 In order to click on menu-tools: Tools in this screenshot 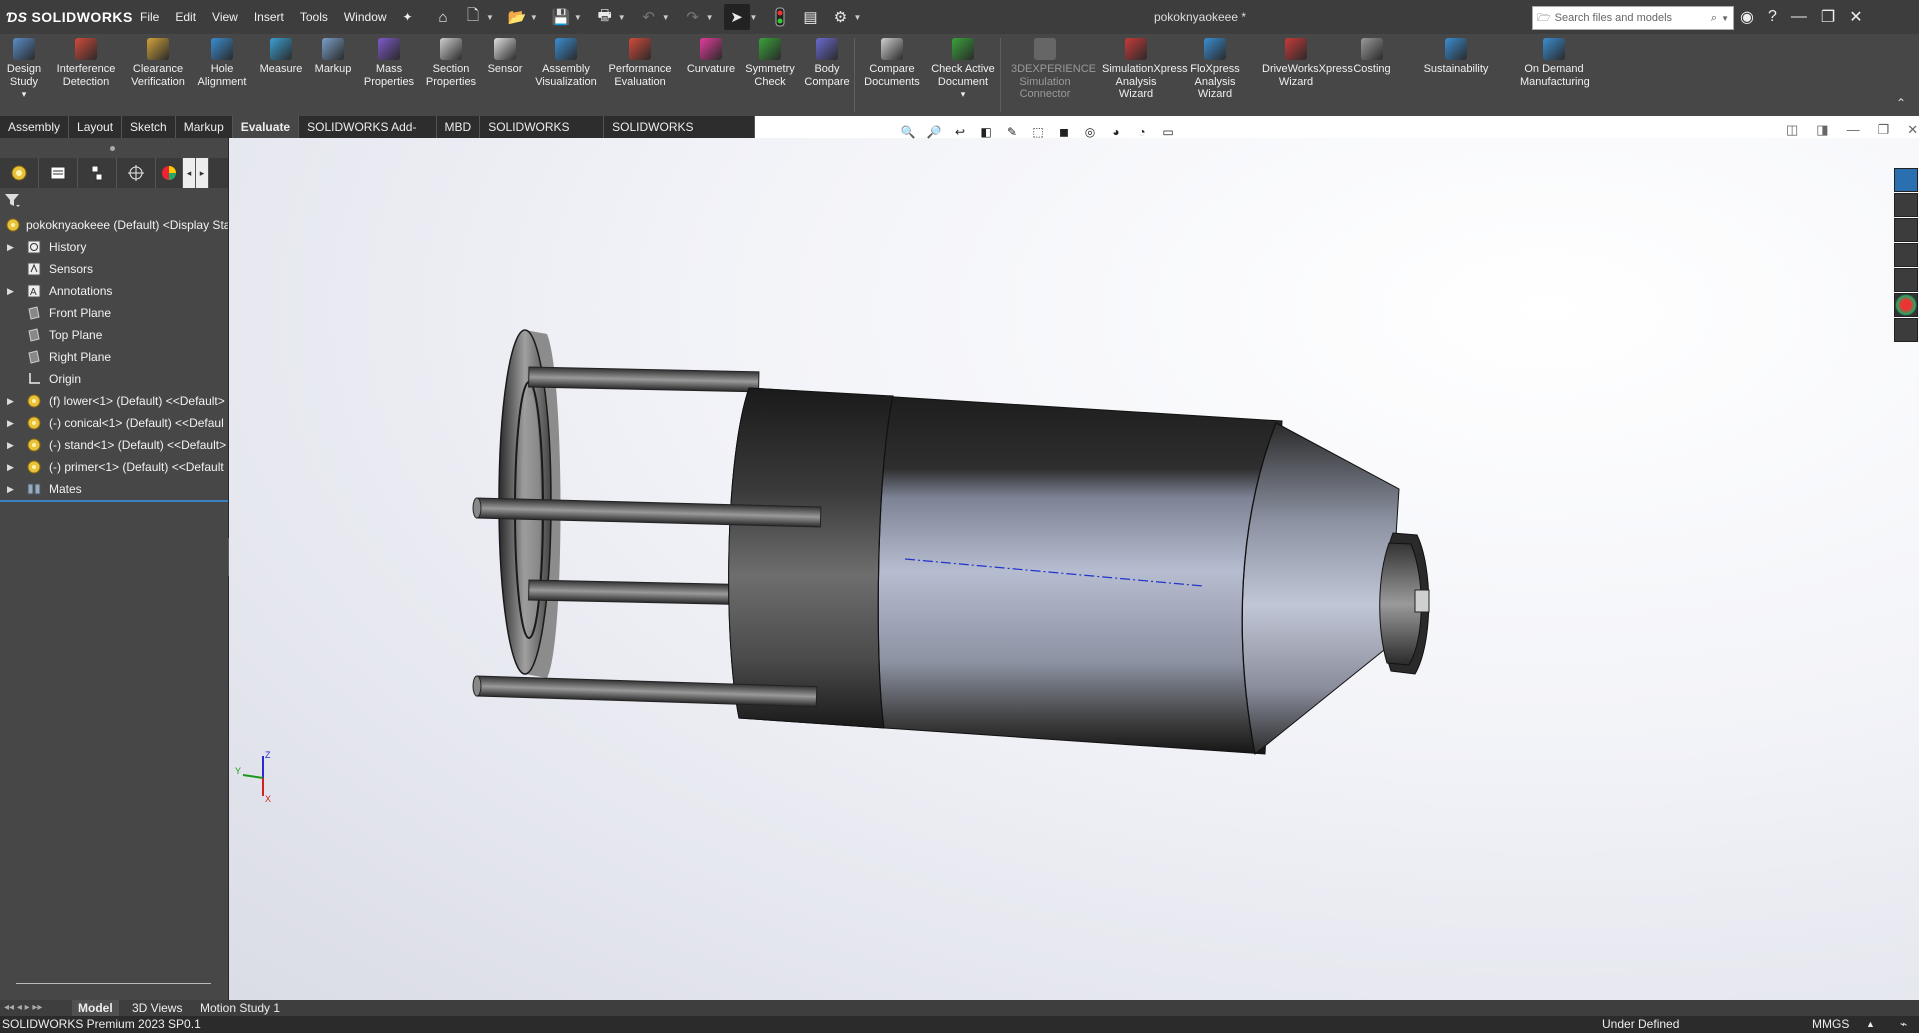, I will do `click(314, 17)`.